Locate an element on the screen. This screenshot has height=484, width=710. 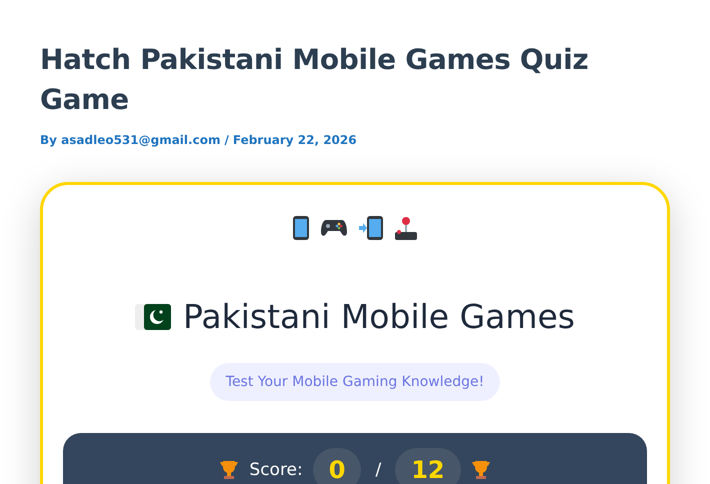
gamepad-icon is located at coordinates (334, 228).